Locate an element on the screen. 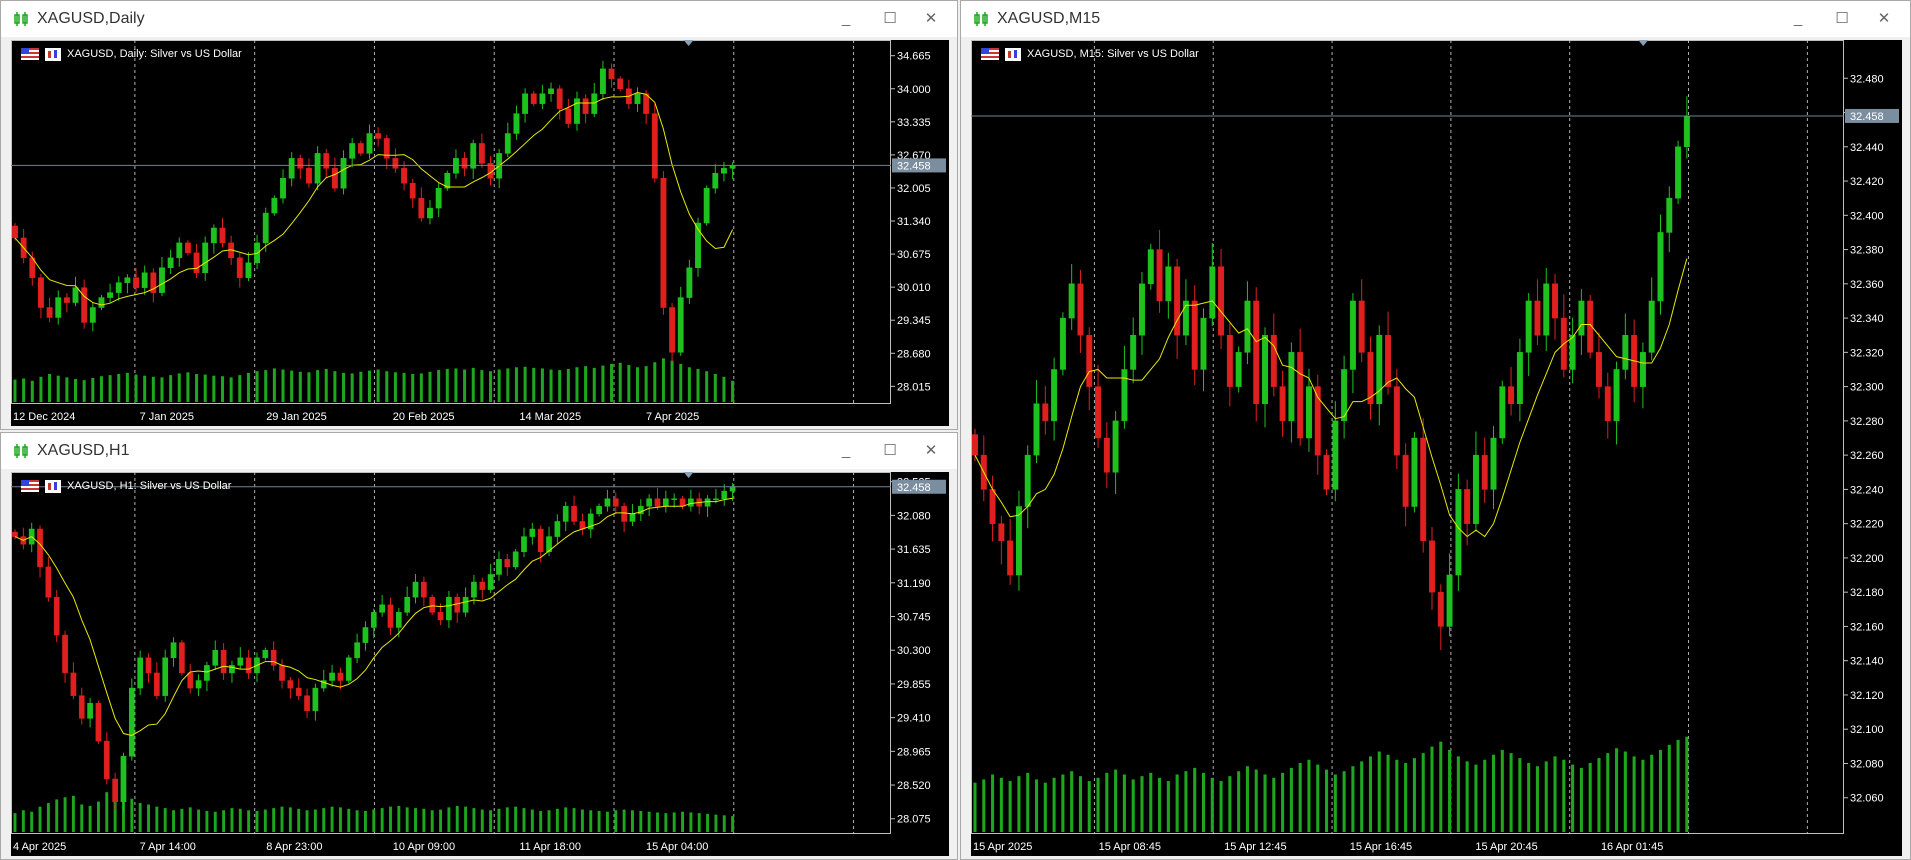 The width and height of the screenshot is (1911, 860). price-badge-label: 32.458 is located at coordinates (914, 488).